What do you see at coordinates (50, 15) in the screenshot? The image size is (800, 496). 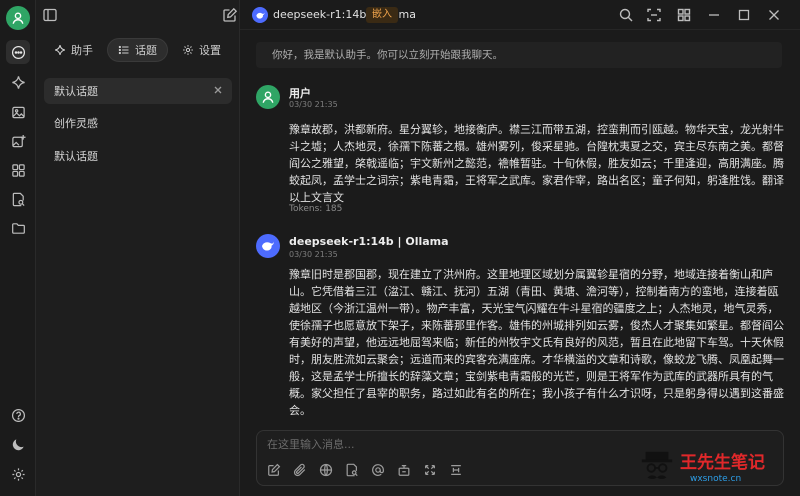 I see `sidebar-toggle-icon` at bounding box center [50, 15].